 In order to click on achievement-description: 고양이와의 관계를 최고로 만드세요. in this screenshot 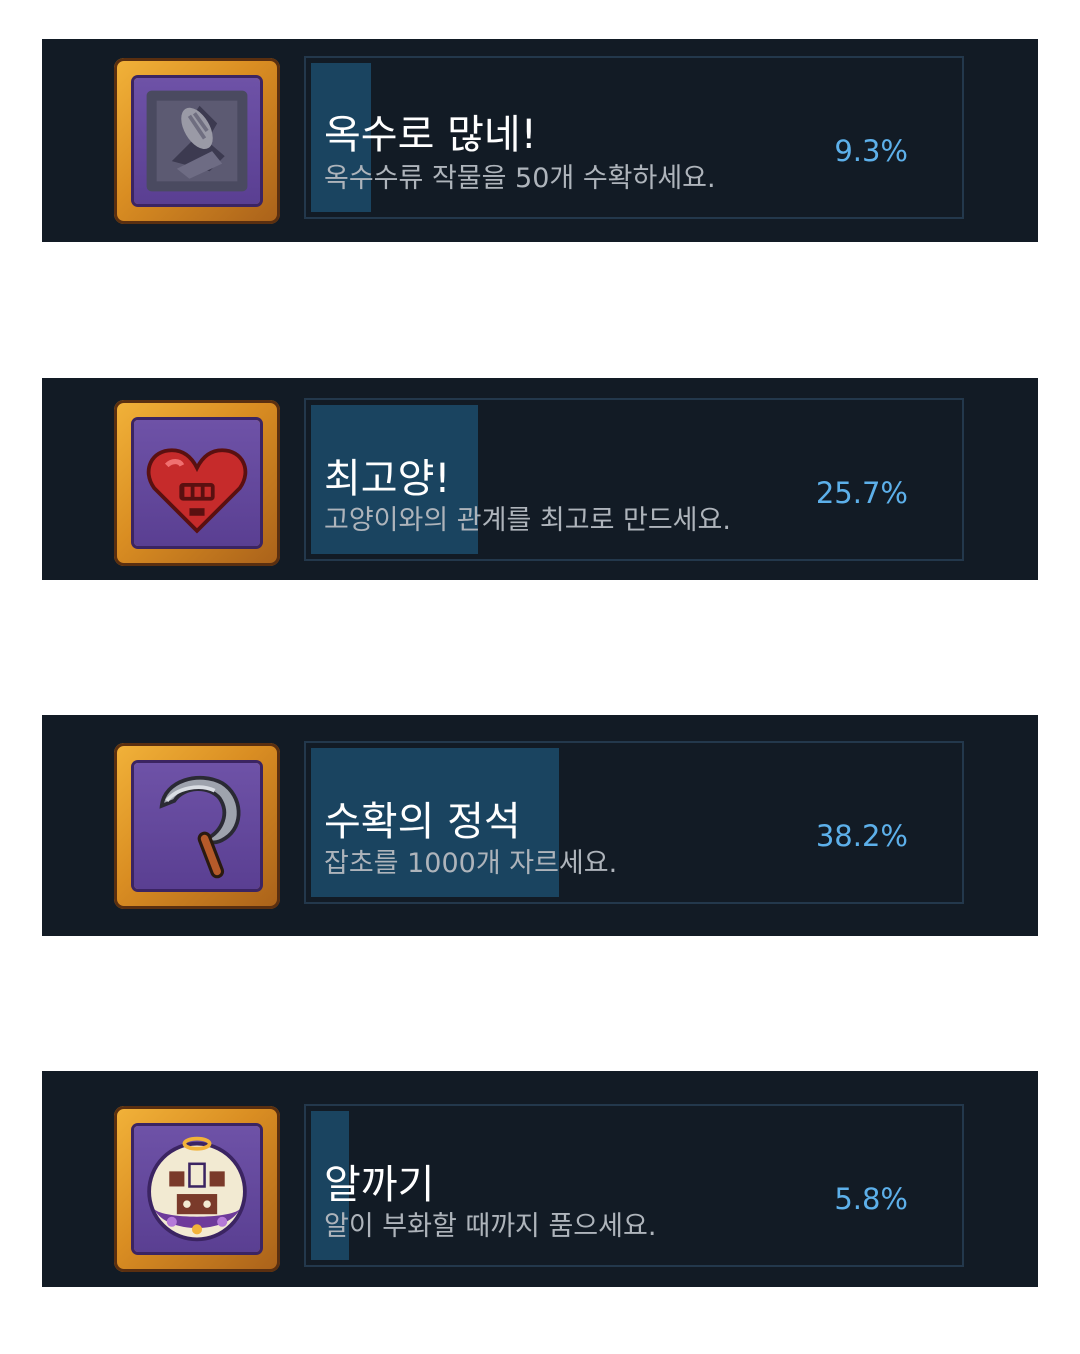, I will do `click(527, 520)`.